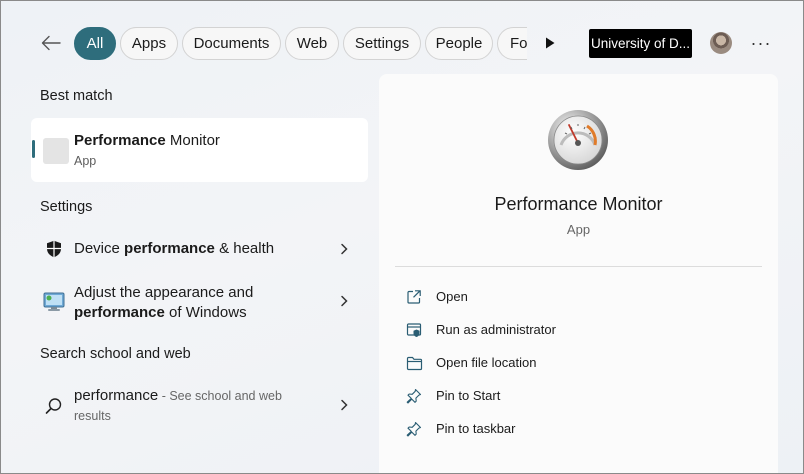 The image size is (804, 474). Describe the element at coordinates (312, 43) in the screenshot. I see `filter-chip-web: Web` at that location.